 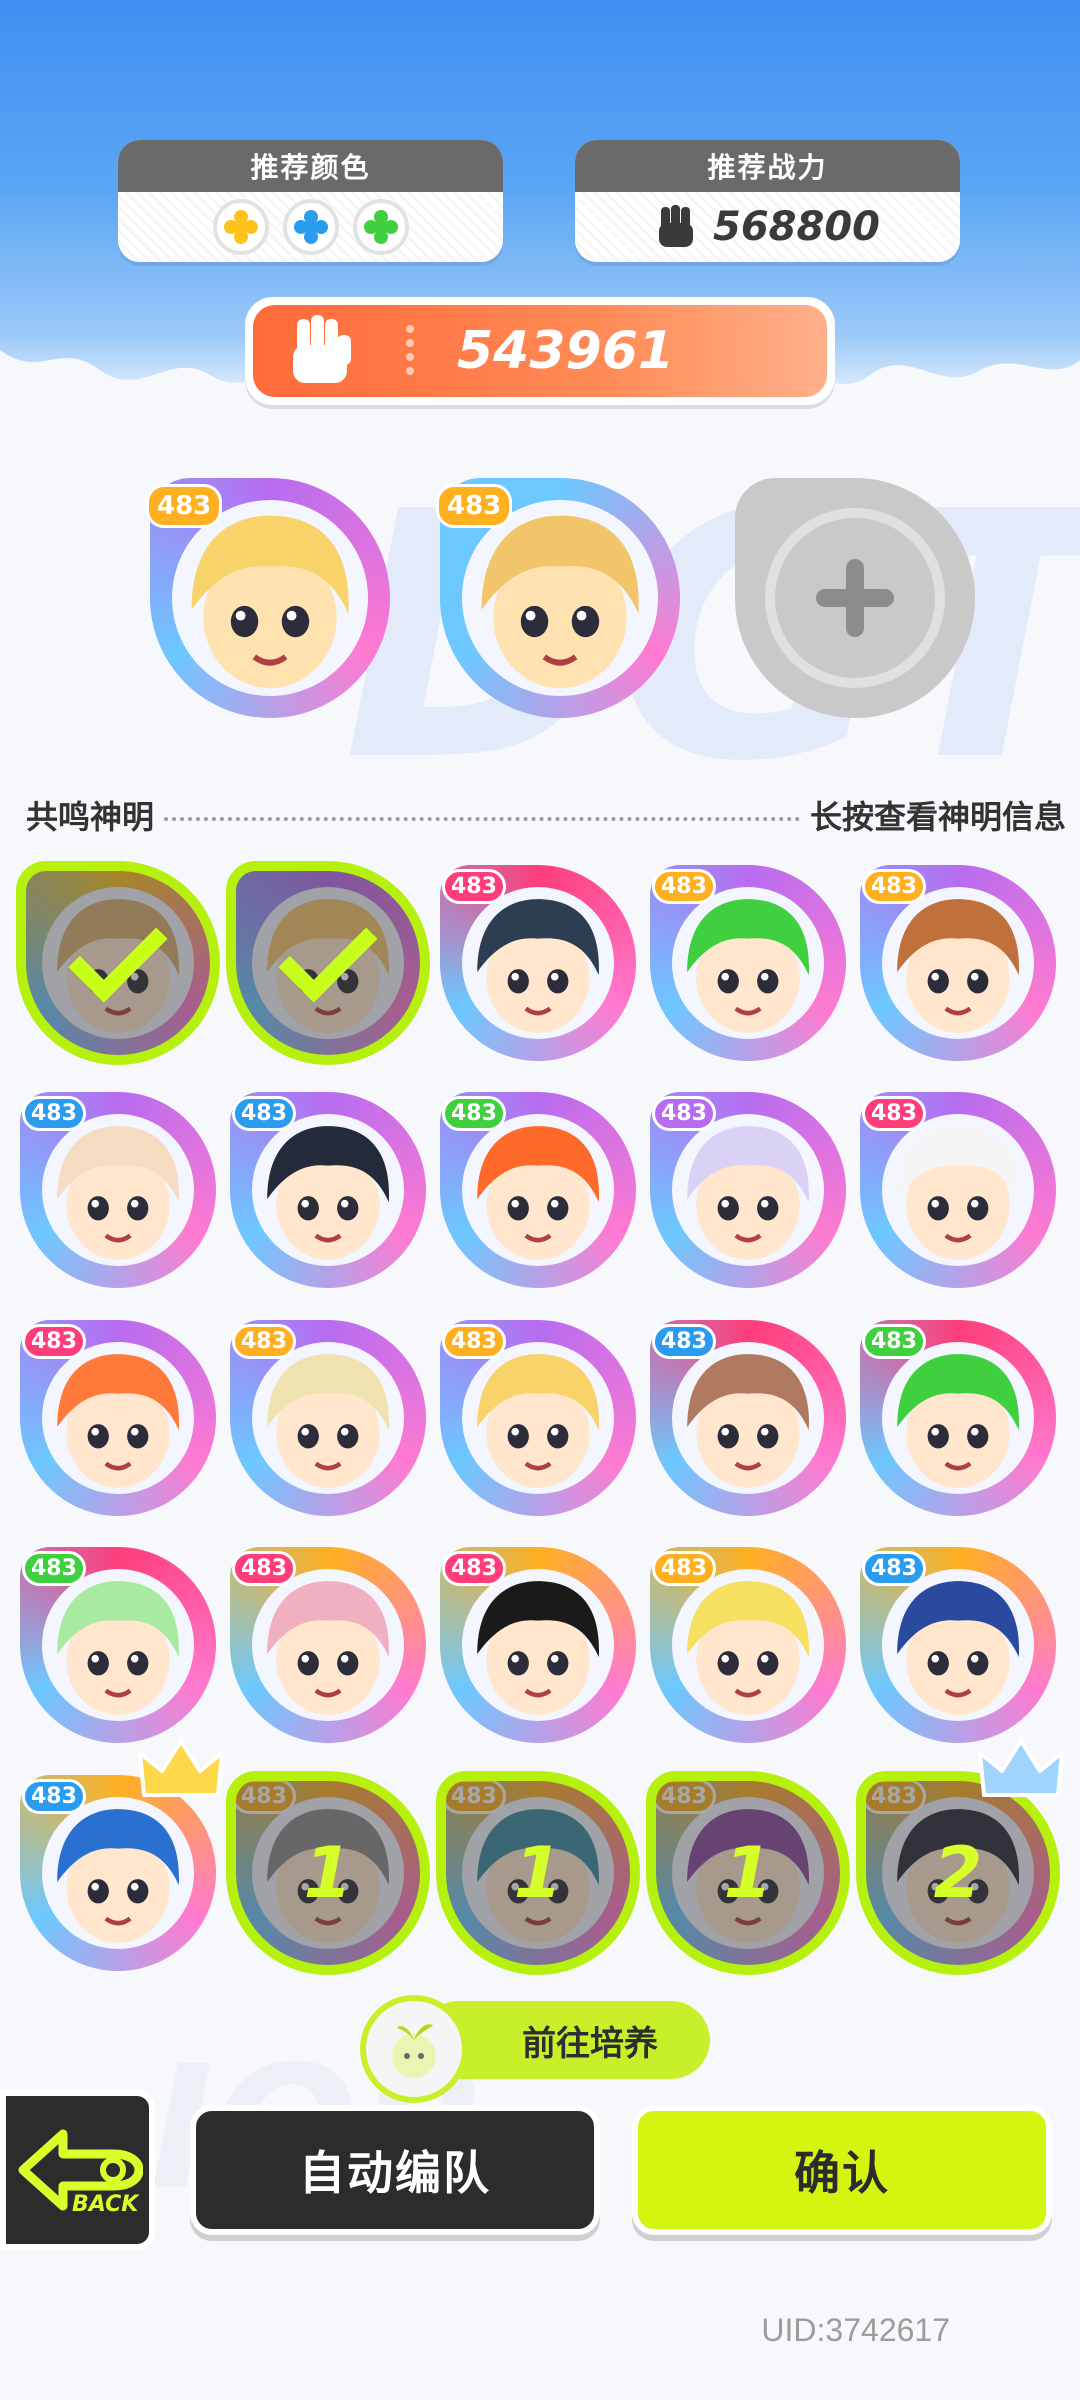 What do you see at coordinates (796, 227) in the screenshot?
I see `recommend-power-value: 568800` at bounding box center [796, 227].